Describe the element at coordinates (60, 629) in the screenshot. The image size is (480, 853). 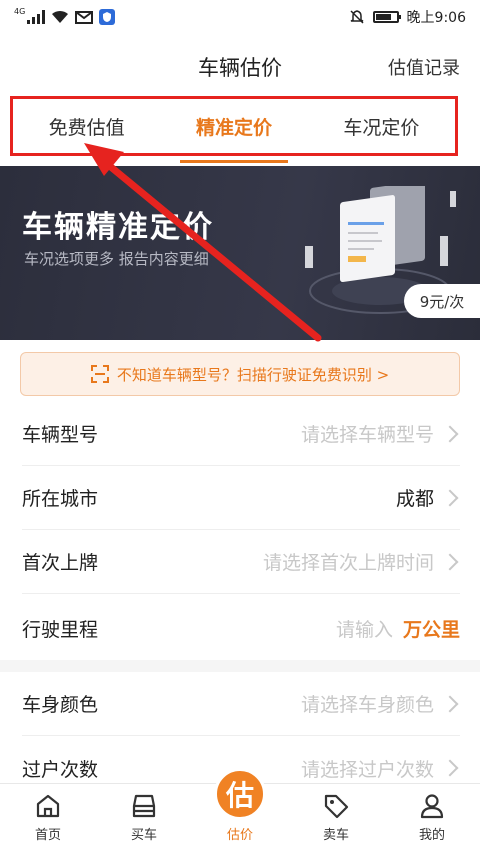
I see `mileage-label: 行驶里程` at that location.